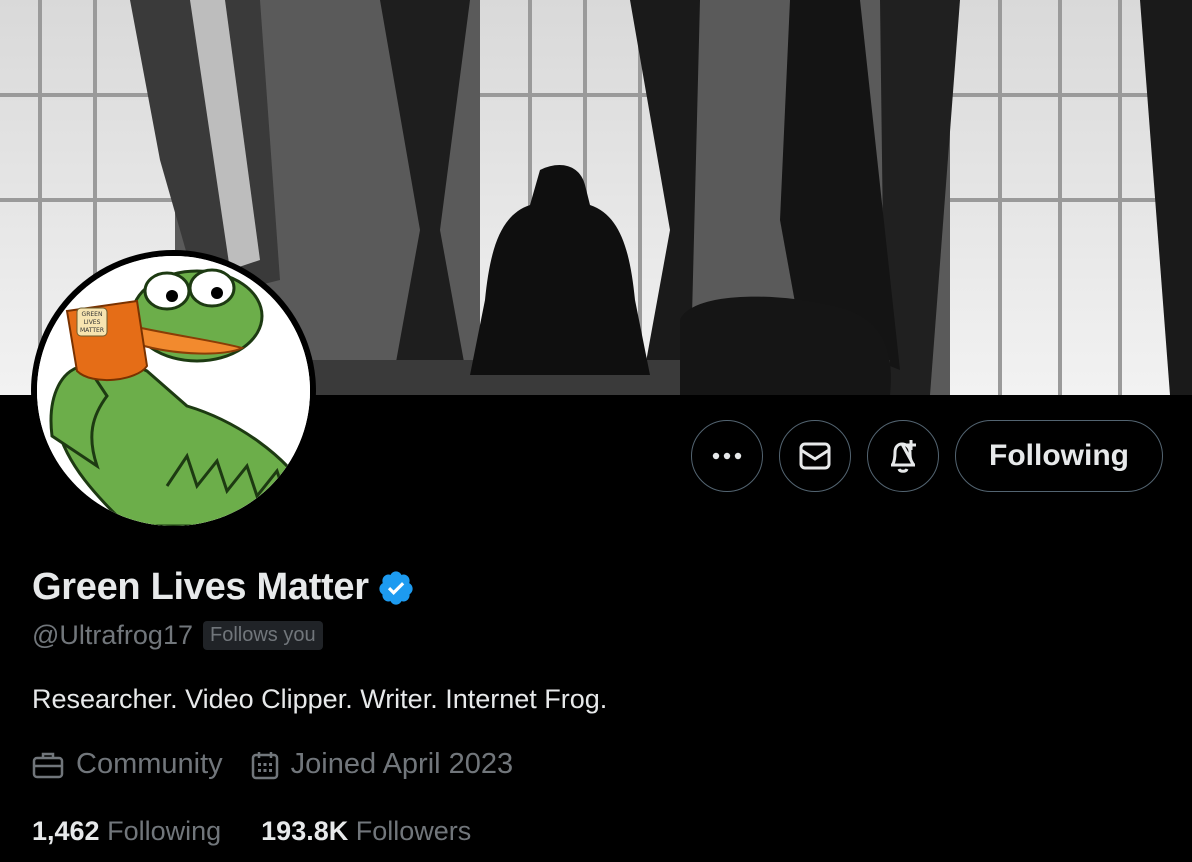  I want to click on following-button: Following, so click(1059, 456).